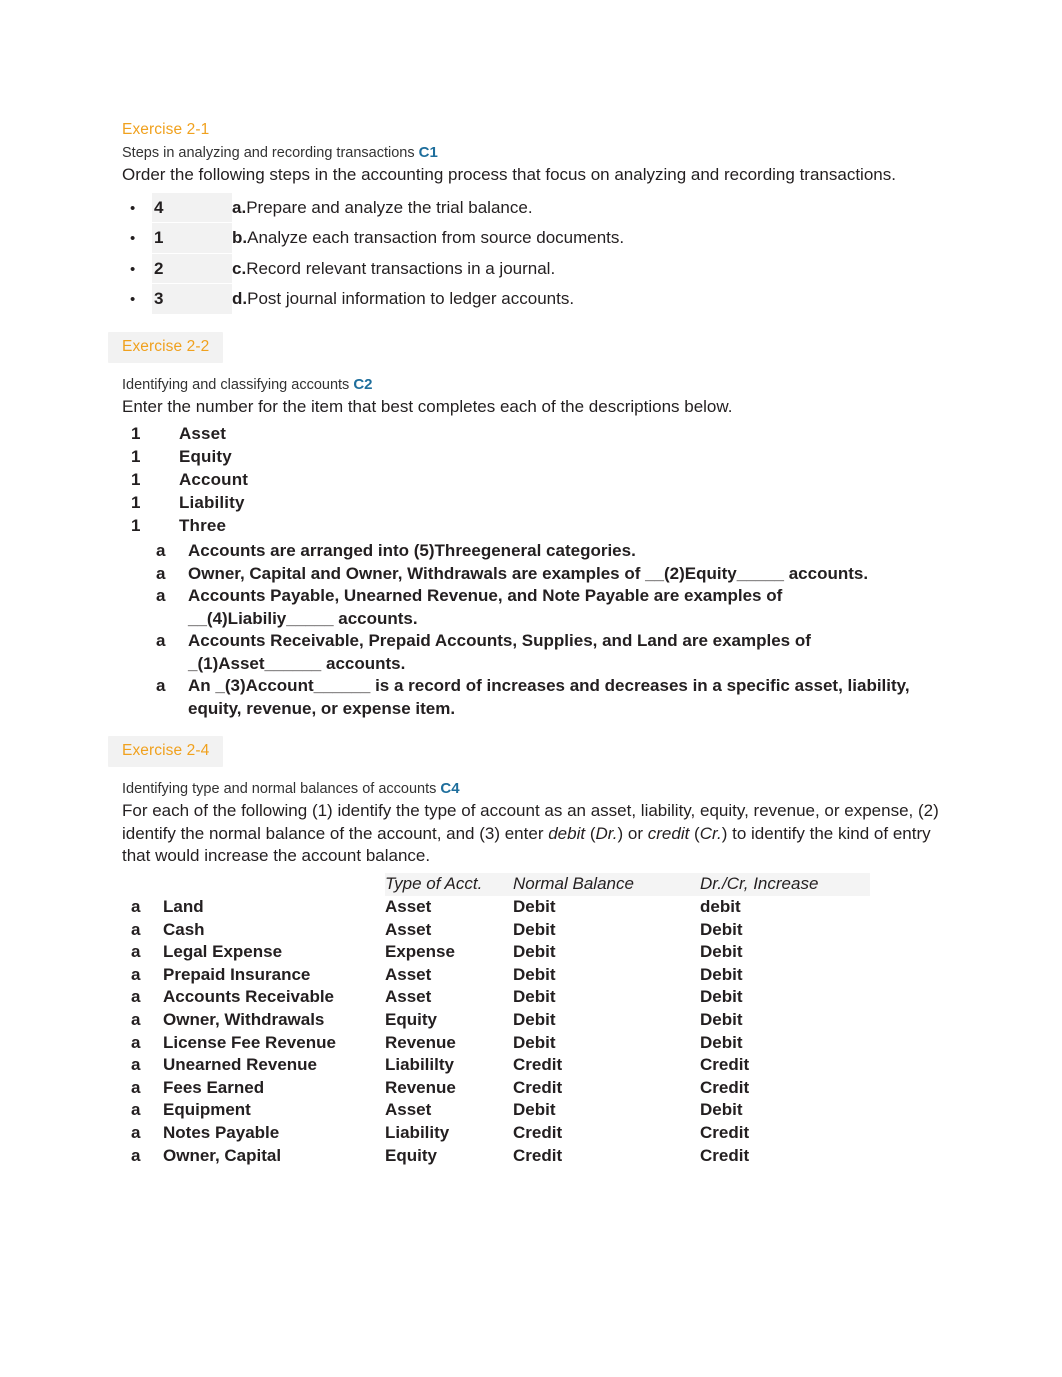  I want to click on row-account-name: Owner, Capital, so click(222, 1155).